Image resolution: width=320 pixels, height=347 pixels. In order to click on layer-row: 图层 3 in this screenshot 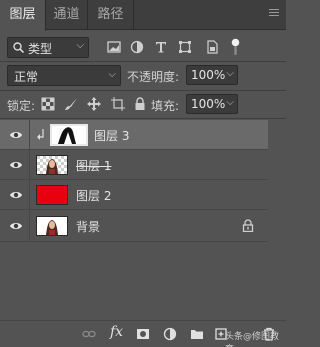, I will do `click(134, 135)`.